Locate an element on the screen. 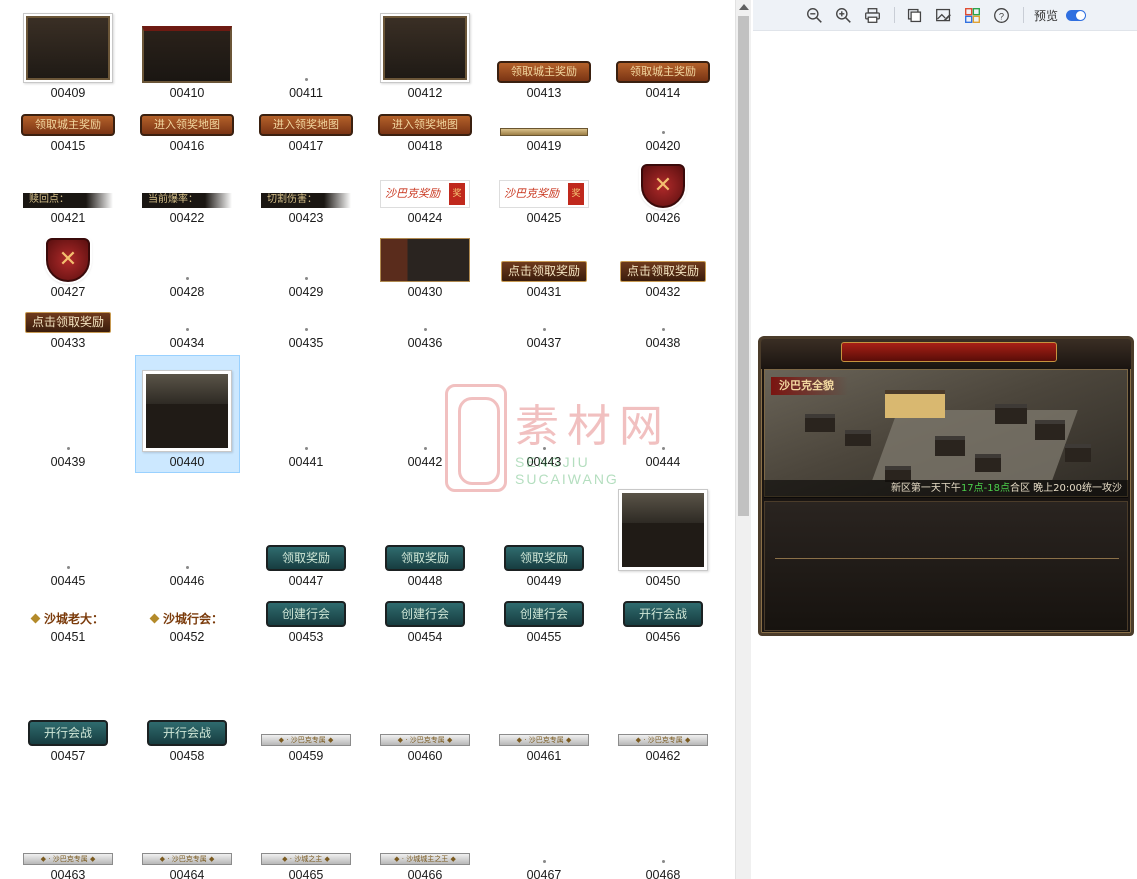 The width and height of the screenshot is (1137, 879). file-item: 创建行会 00455 is located at coordinates (544, 591).